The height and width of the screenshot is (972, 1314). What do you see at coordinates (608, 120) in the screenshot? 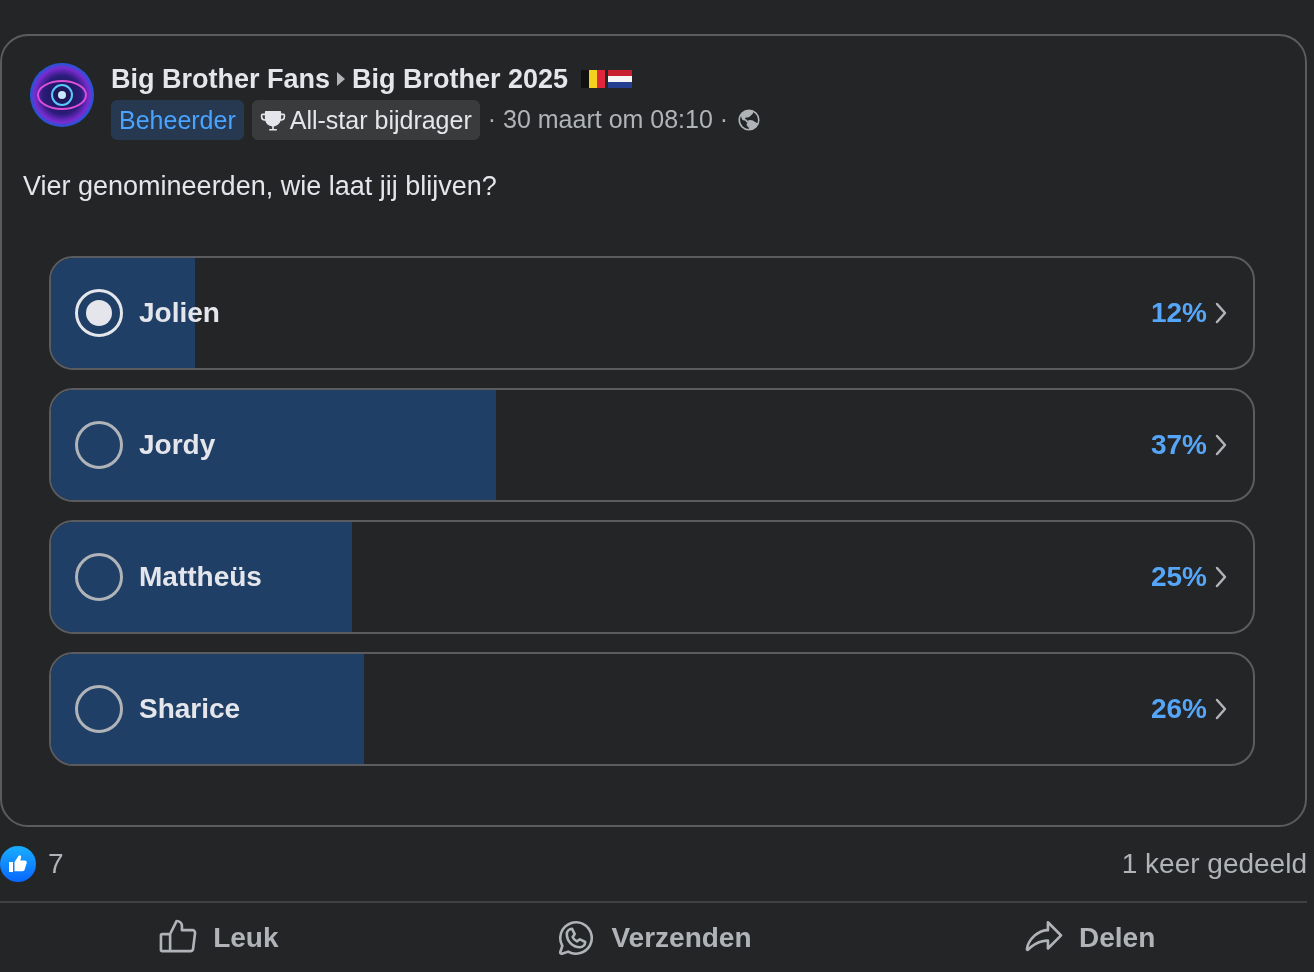
I see `post-timestamp: · 30 maart om 08:10 ·` at bounding box center [608, 120].